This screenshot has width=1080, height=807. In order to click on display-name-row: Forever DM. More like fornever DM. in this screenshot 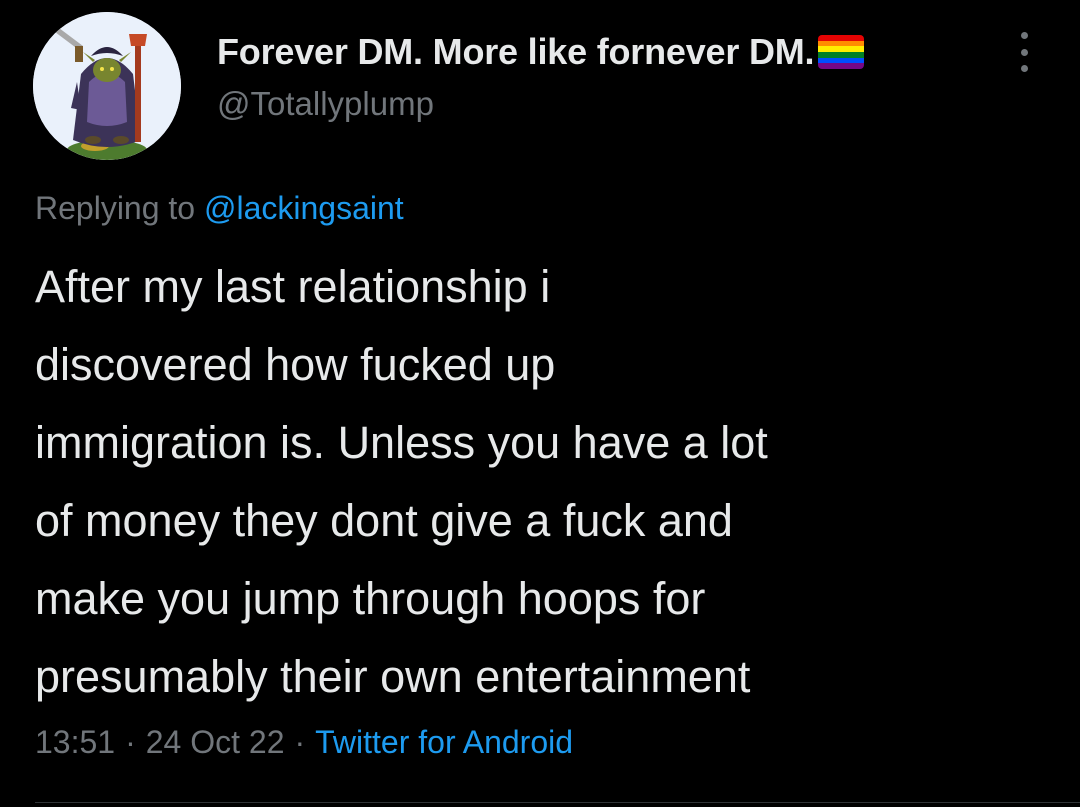, I will do `click(541, 52)`.